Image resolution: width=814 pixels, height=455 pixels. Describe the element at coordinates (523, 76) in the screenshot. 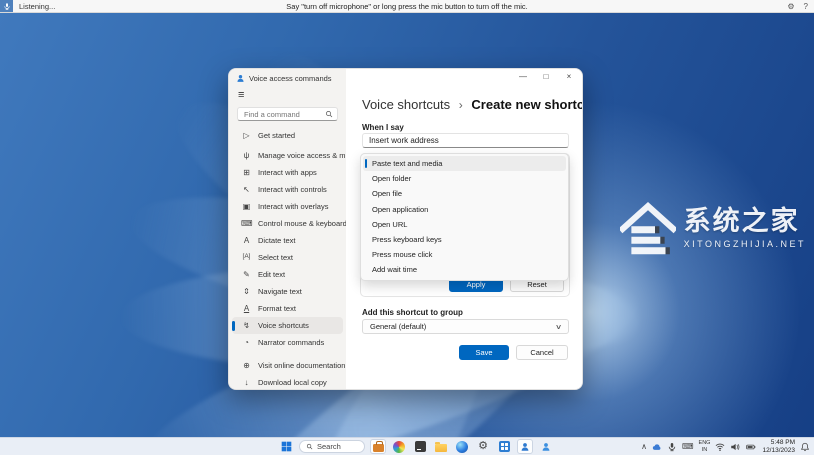

I see `minimize-button: —` at that location.